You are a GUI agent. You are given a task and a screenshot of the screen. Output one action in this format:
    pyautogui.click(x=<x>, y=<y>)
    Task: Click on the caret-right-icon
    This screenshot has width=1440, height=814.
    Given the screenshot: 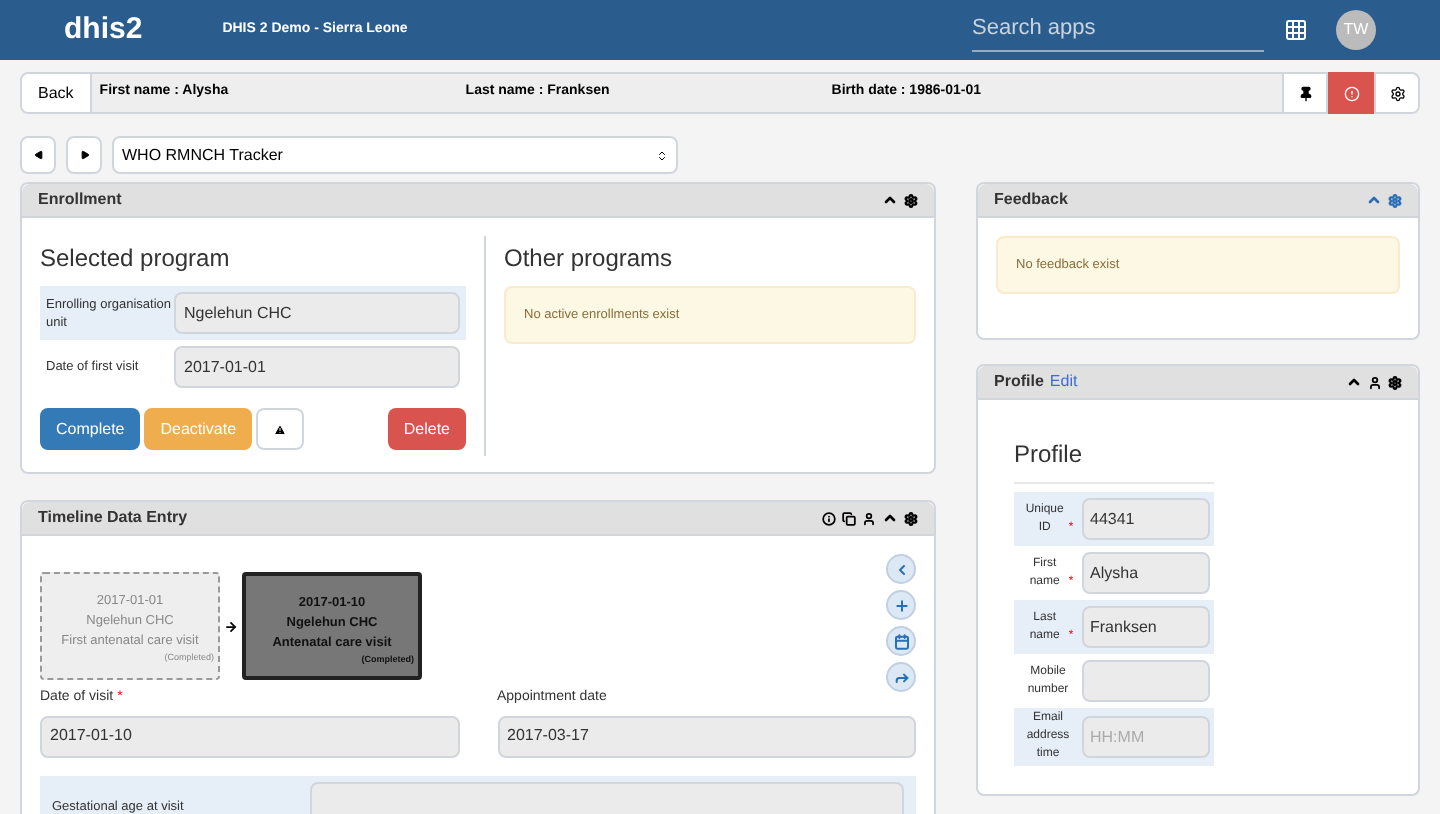 What is the action you would take?
    pyautogui.click(x=84, y=155)
    